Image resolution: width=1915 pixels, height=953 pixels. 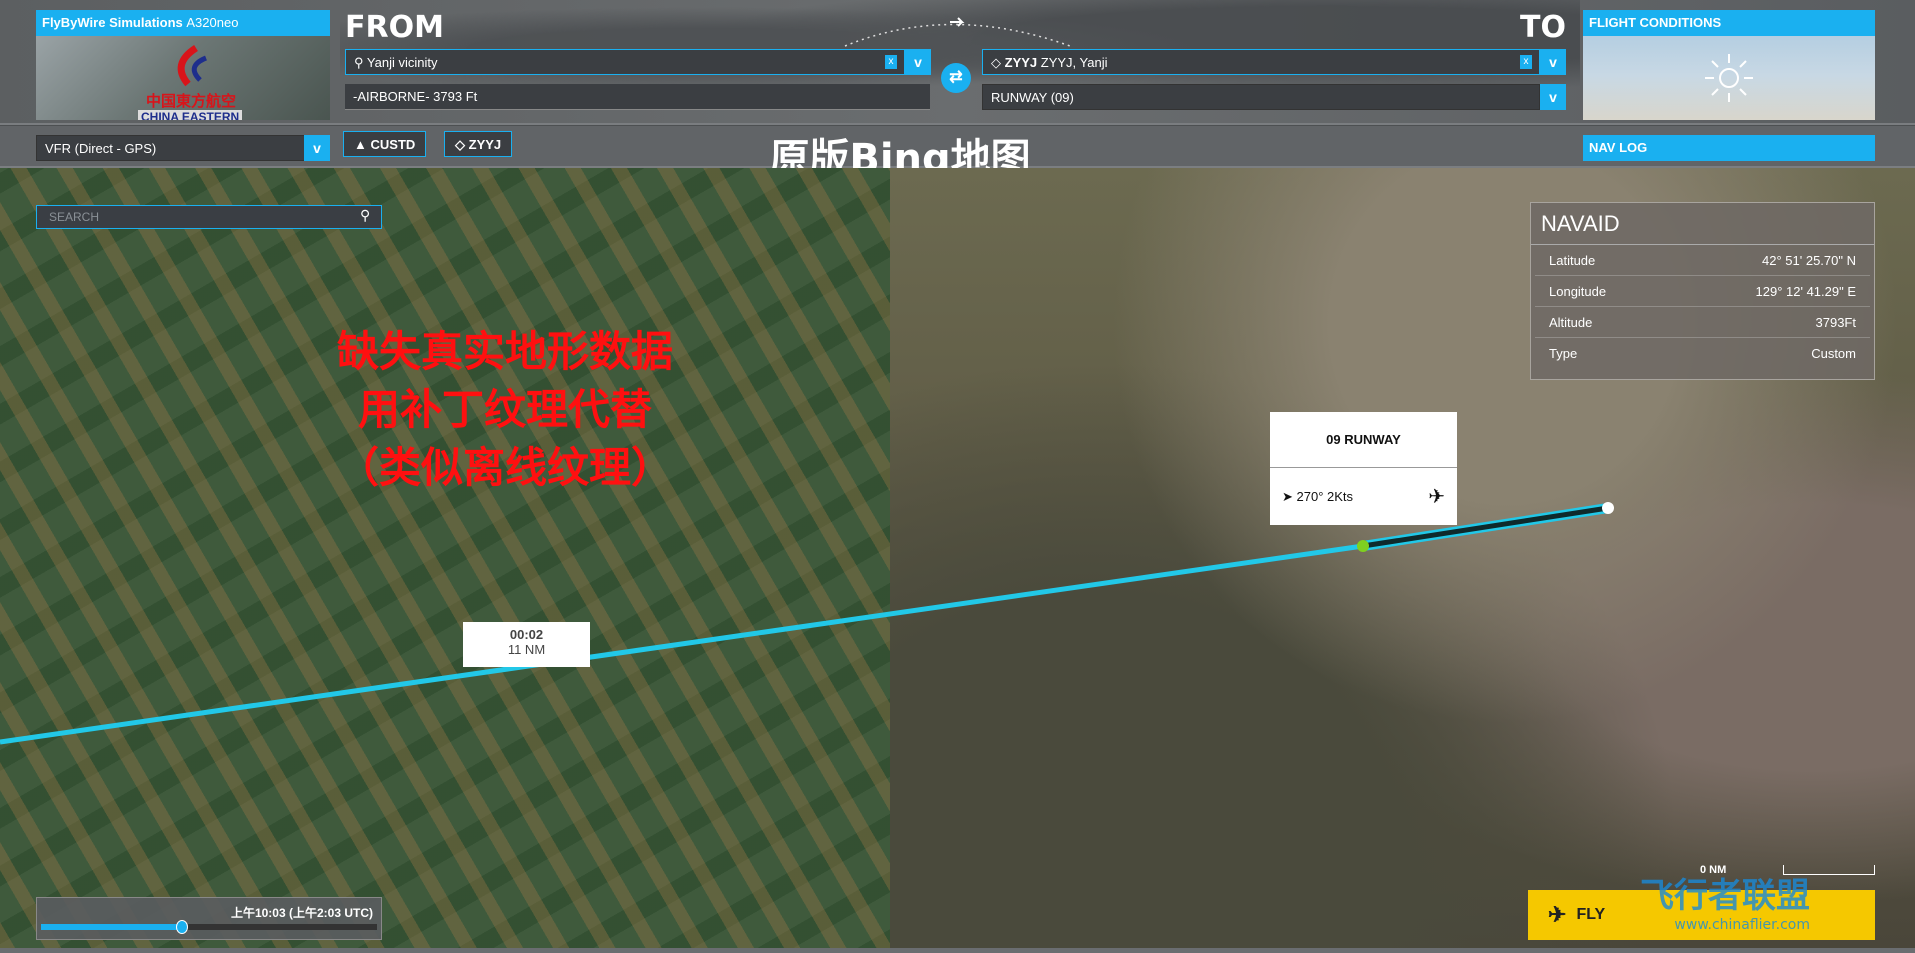 I want to click on time-slider-fill, so click(x=112, y=927).